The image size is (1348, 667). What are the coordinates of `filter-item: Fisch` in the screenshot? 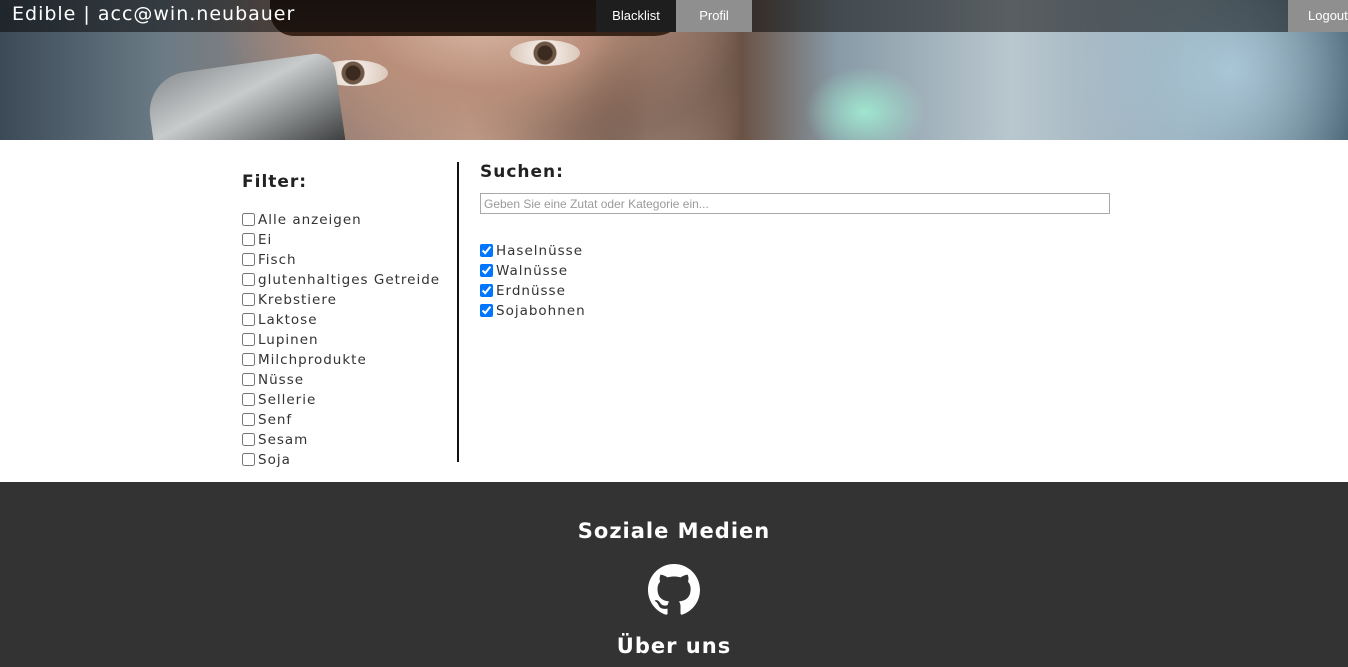 It's located at (341, 260).